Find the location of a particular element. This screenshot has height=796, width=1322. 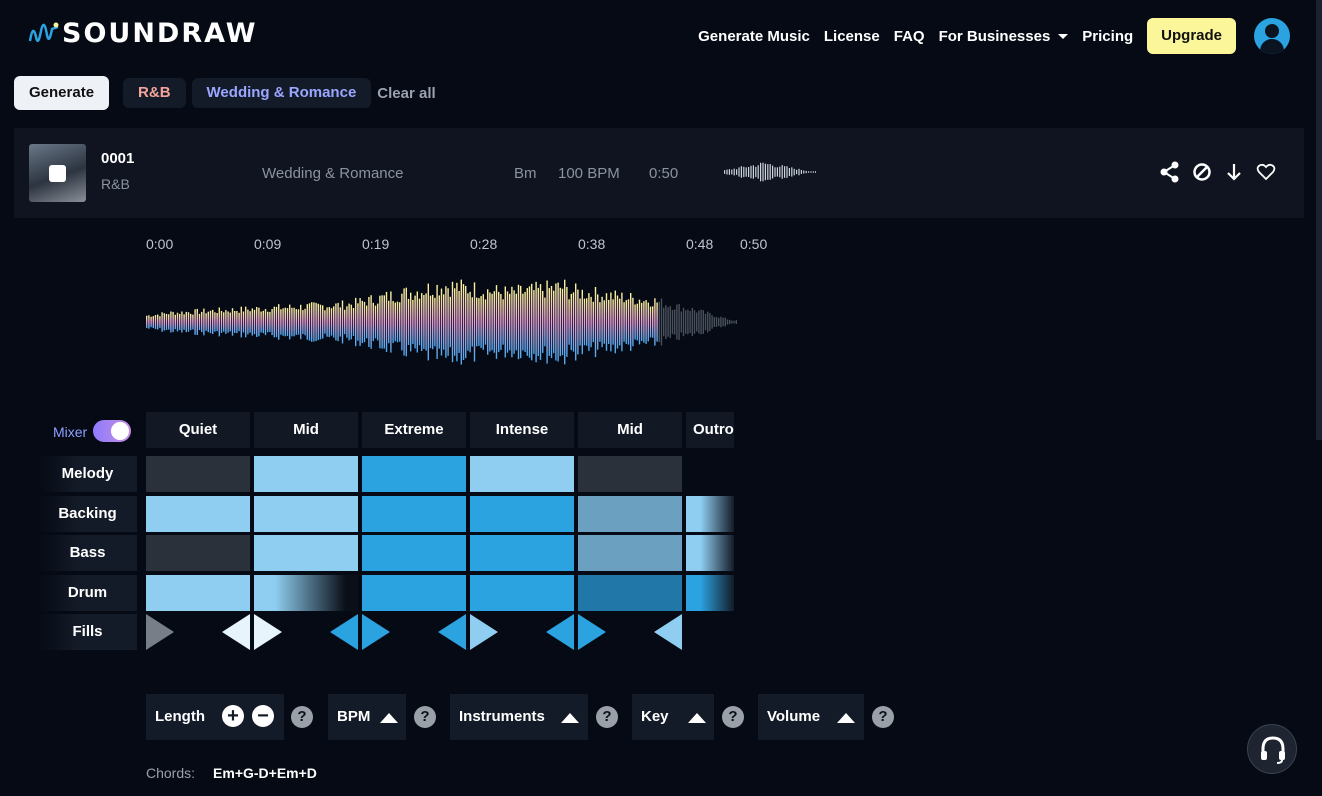

nav-for-businesses: For Businesses is located at coordinates (1004, 36).